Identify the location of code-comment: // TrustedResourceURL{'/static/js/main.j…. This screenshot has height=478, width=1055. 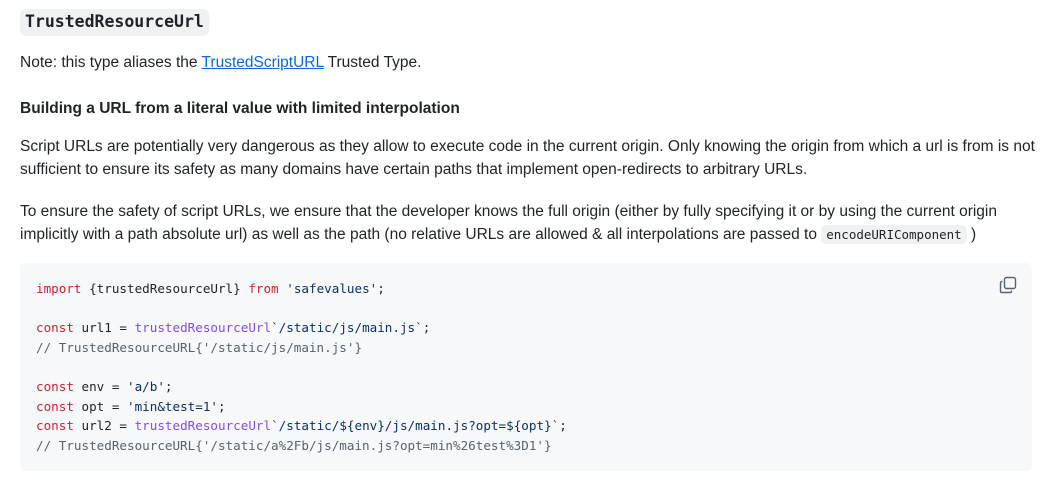
(199, 347).